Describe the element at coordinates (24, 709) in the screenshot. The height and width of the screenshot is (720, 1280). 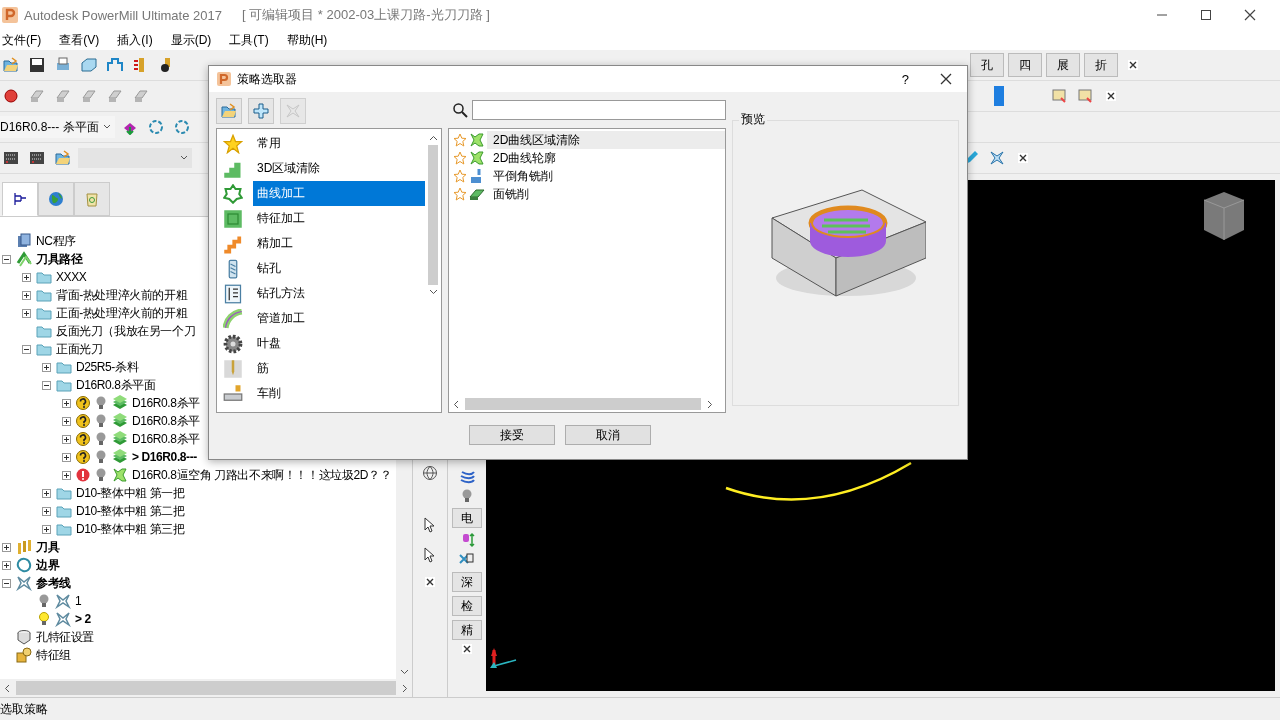
I see `status-text: 选取策略` at that location.